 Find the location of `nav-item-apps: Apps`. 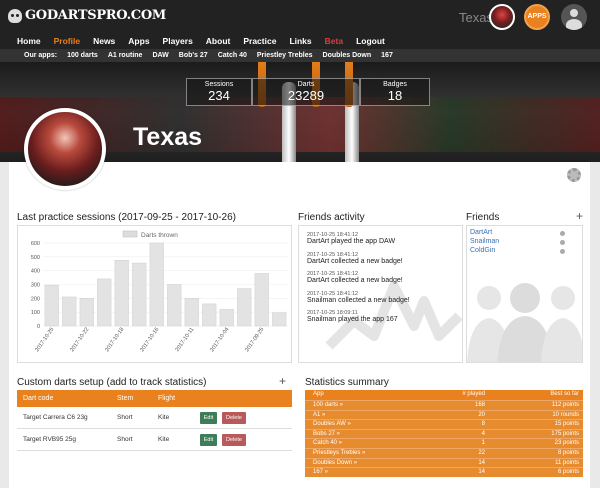

nav-item-apps: Apps is located at coordinates (138, 41).